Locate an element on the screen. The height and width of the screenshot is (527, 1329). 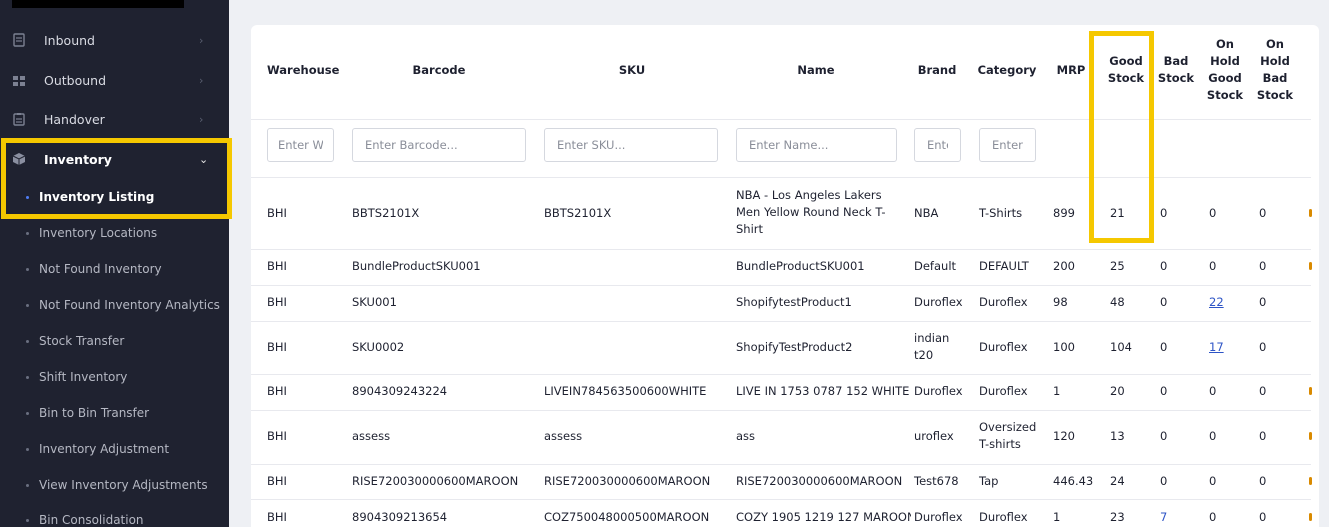
on-hold-good-link: 17 is located at coordinates (1216, 347).